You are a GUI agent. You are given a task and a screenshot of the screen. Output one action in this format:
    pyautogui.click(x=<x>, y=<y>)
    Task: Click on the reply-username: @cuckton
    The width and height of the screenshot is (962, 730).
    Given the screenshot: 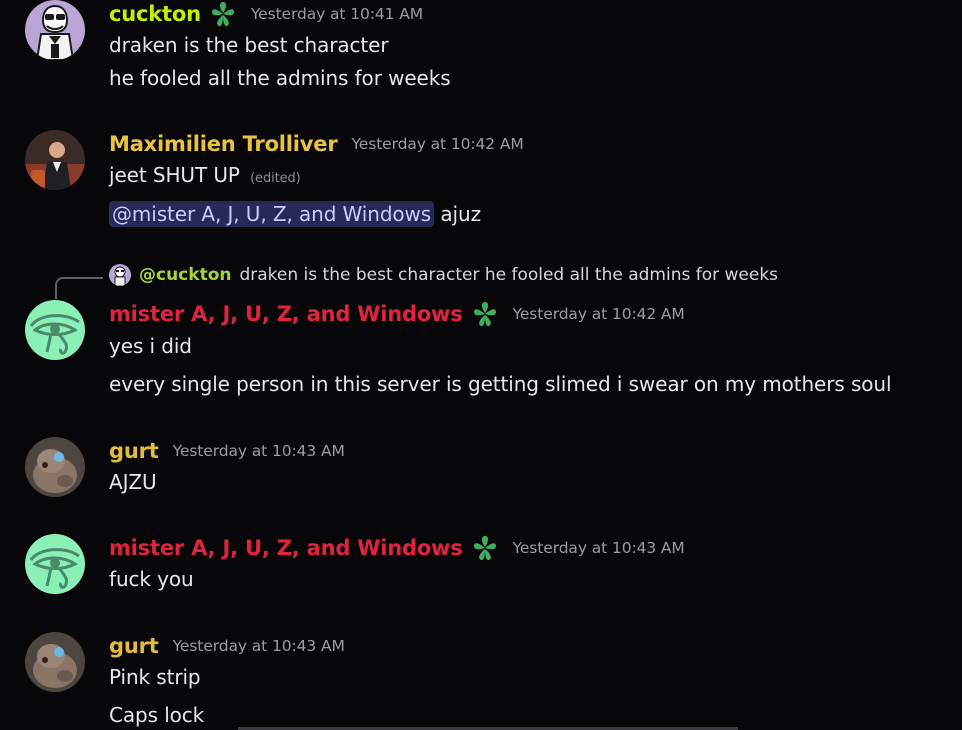 What is the action you would take?
    pyautogui.click(x=185, y=275)
    